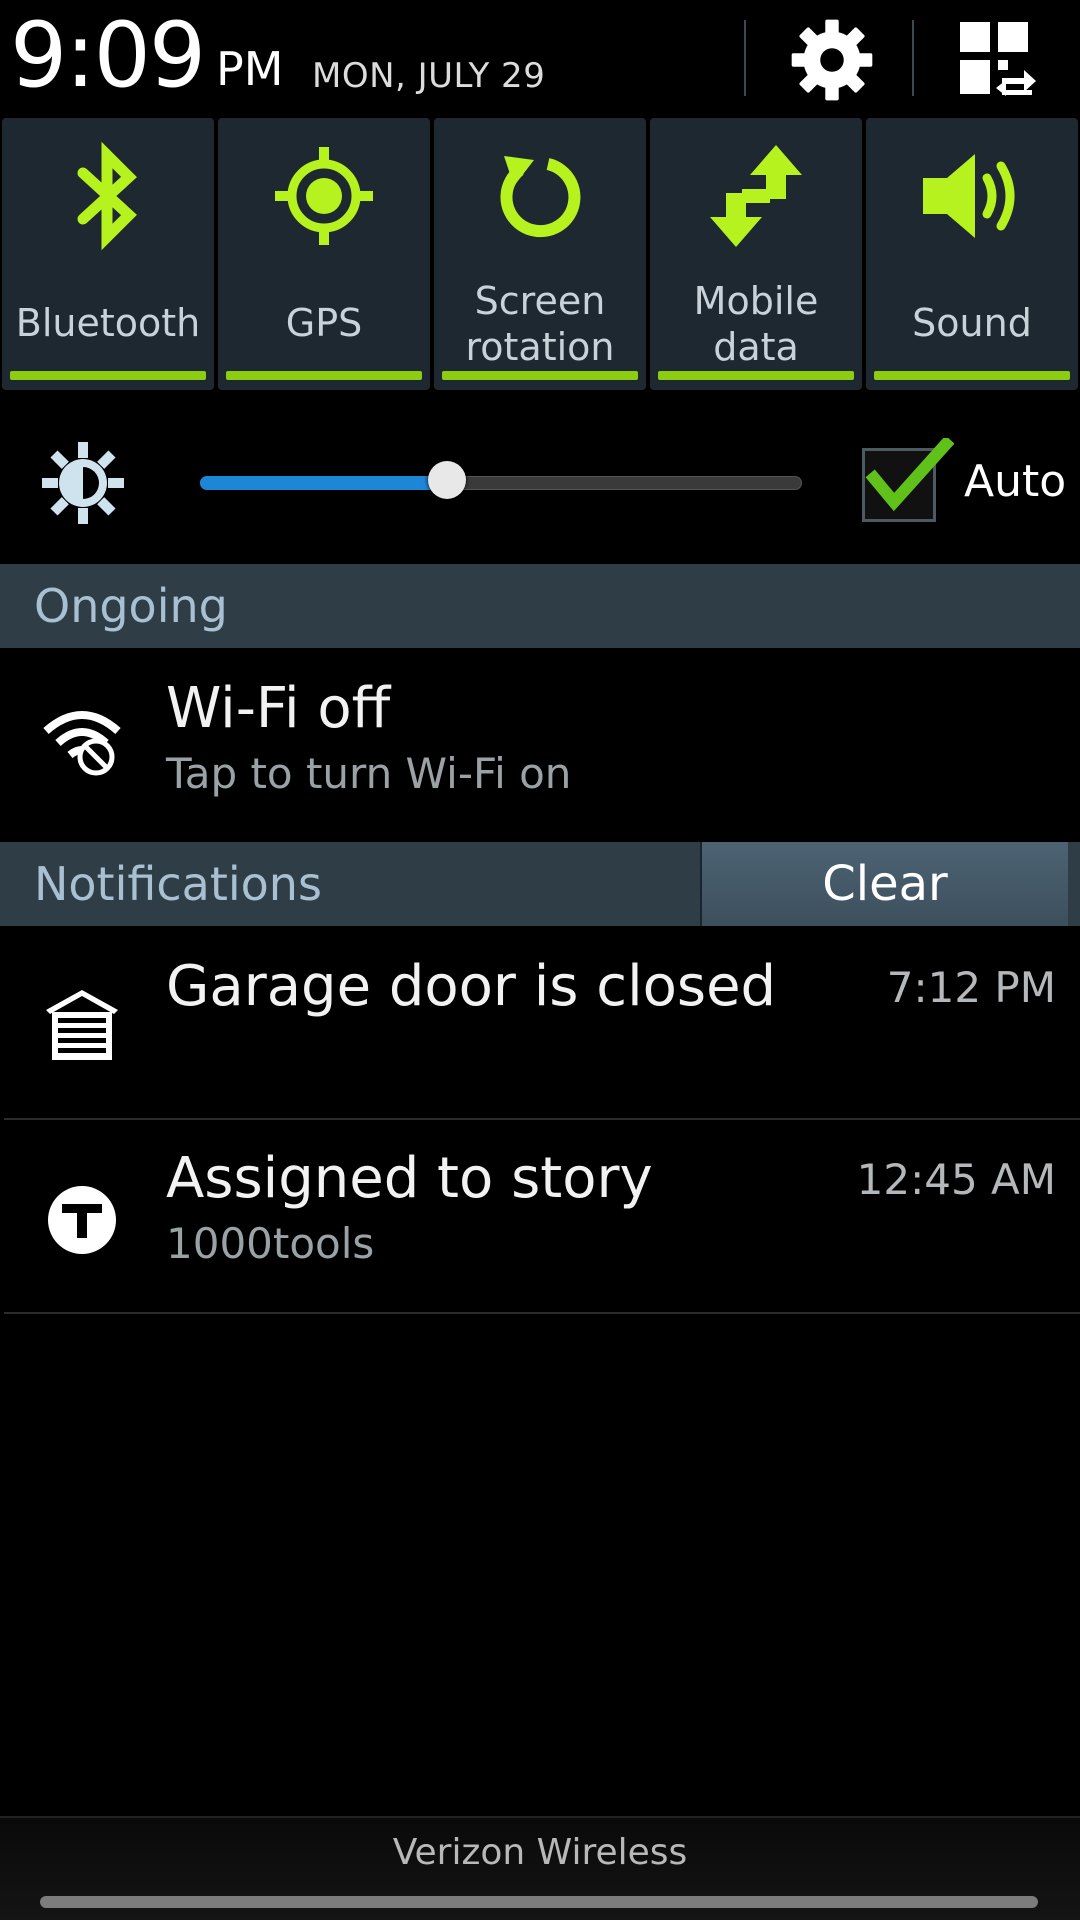 Image resolution: width=1080 pixels, height=1920 pixels. What do you see at coordinates (501, 481) in the screenshot?
I see `brightness-slider` at bounding box center [501, 481].